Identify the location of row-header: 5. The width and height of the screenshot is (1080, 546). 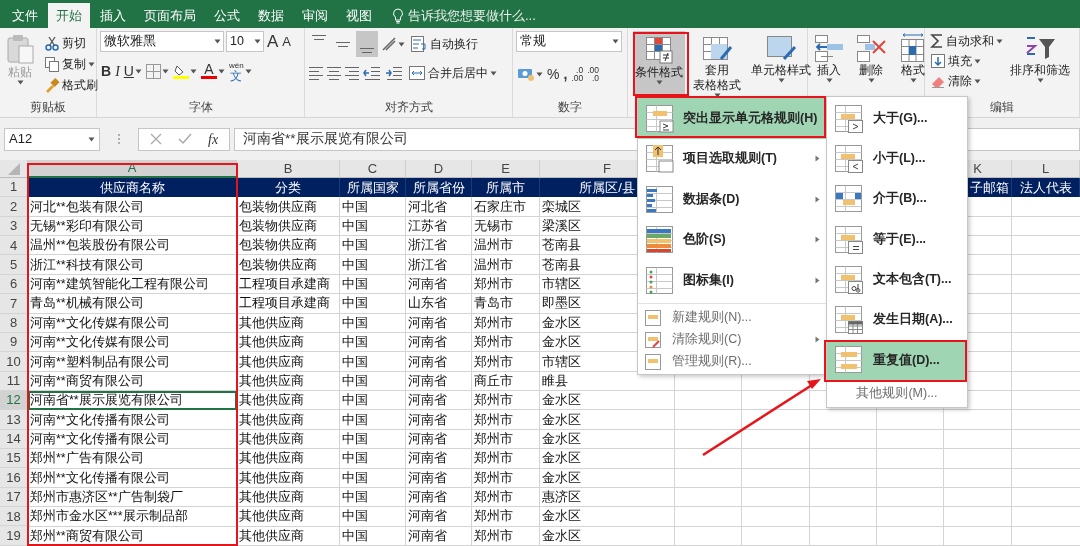
(14, 265).